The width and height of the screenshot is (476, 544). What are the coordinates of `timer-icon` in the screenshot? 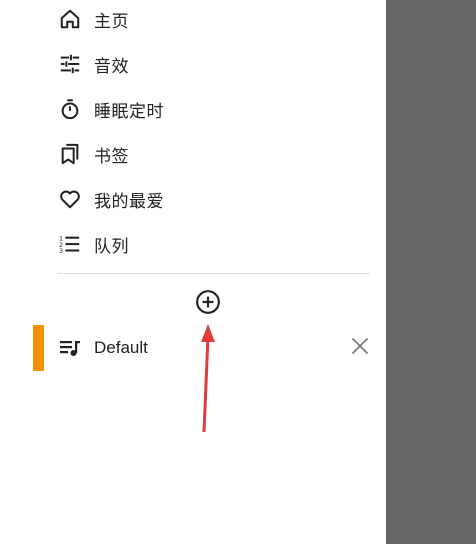 It's located at (70, 109).